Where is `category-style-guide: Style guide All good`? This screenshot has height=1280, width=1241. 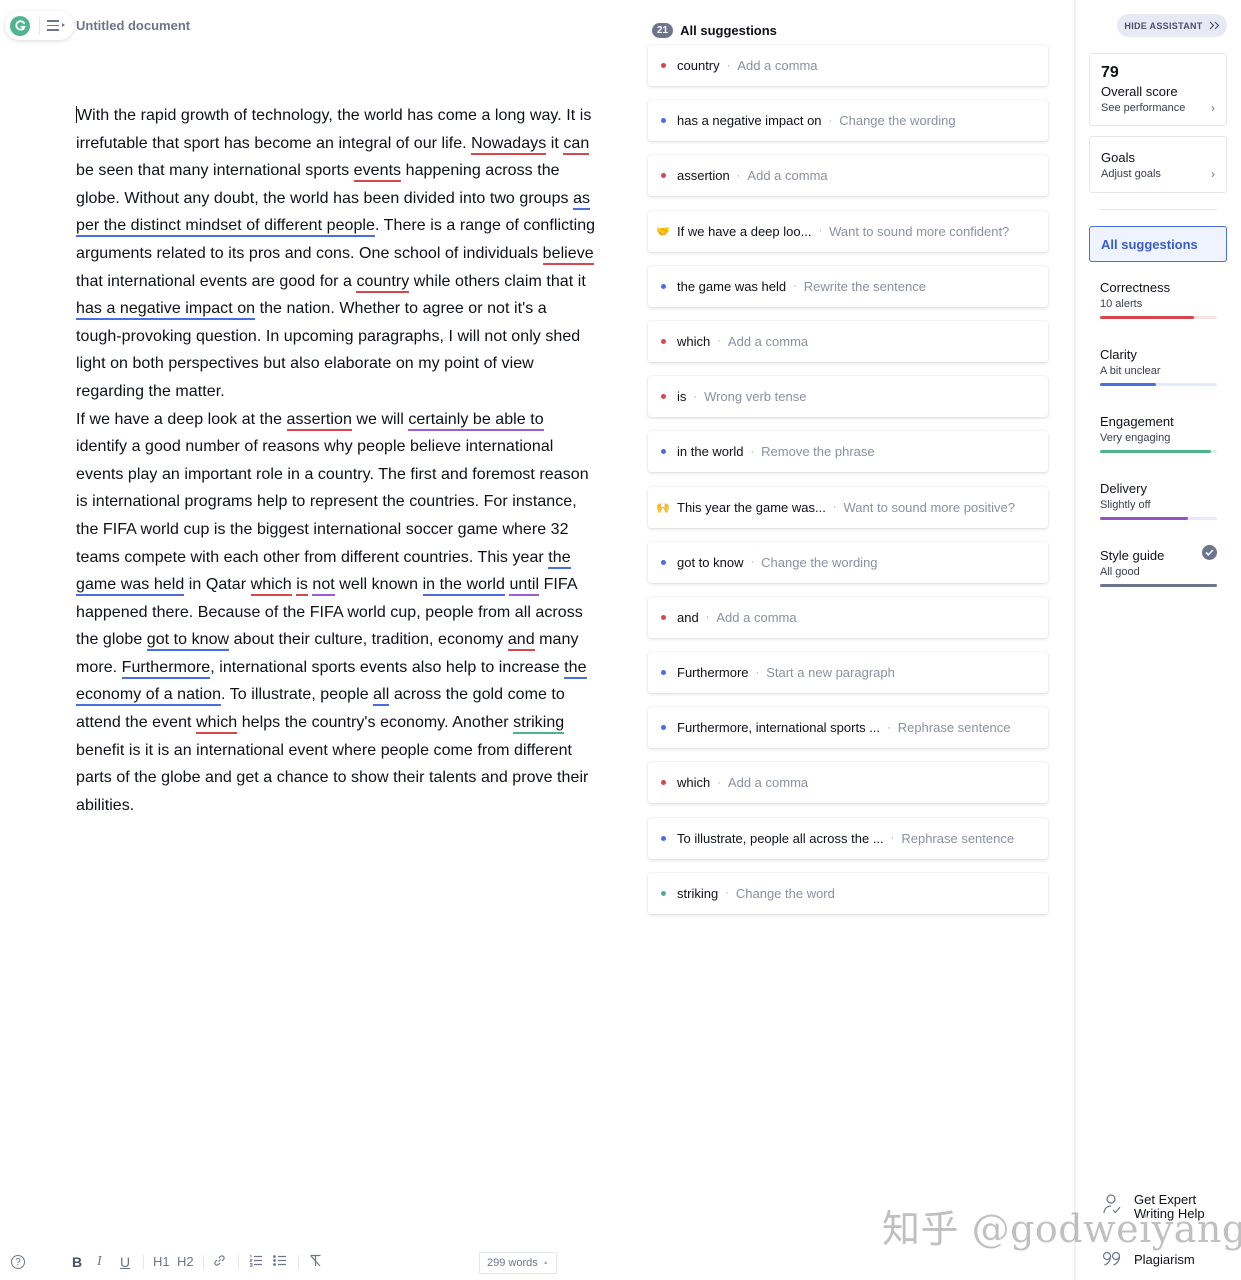 category-style-guide: Style guide All good is located at coordinates (1158, 566).